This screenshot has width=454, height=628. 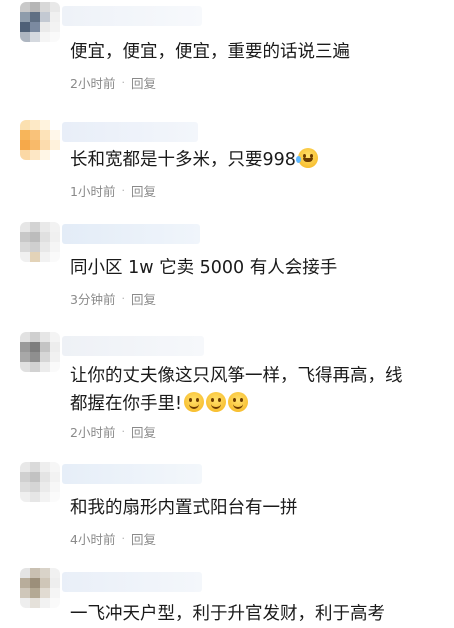 I want to click on comment-text-content: 长和宽都是十多米，只要998, so click(x=183, y=160).